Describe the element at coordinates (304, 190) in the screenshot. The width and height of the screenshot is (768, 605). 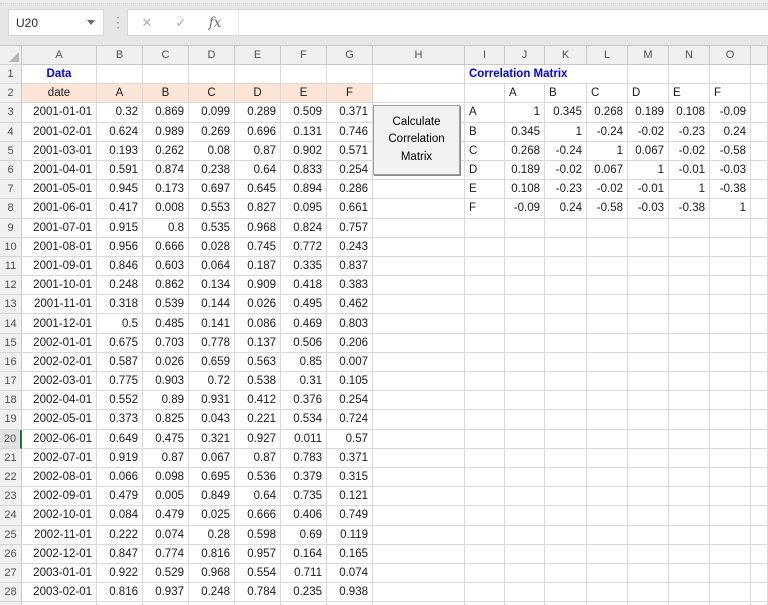
I see `cell-F7: 0.894` at that location.